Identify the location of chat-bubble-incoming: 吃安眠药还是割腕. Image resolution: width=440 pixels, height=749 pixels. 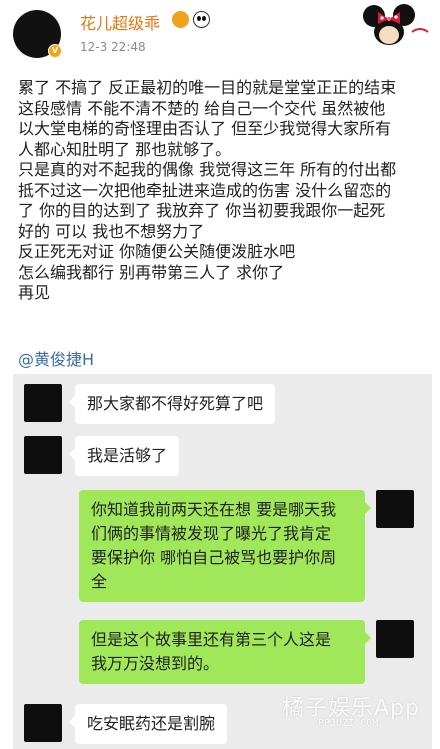
(148, 724).